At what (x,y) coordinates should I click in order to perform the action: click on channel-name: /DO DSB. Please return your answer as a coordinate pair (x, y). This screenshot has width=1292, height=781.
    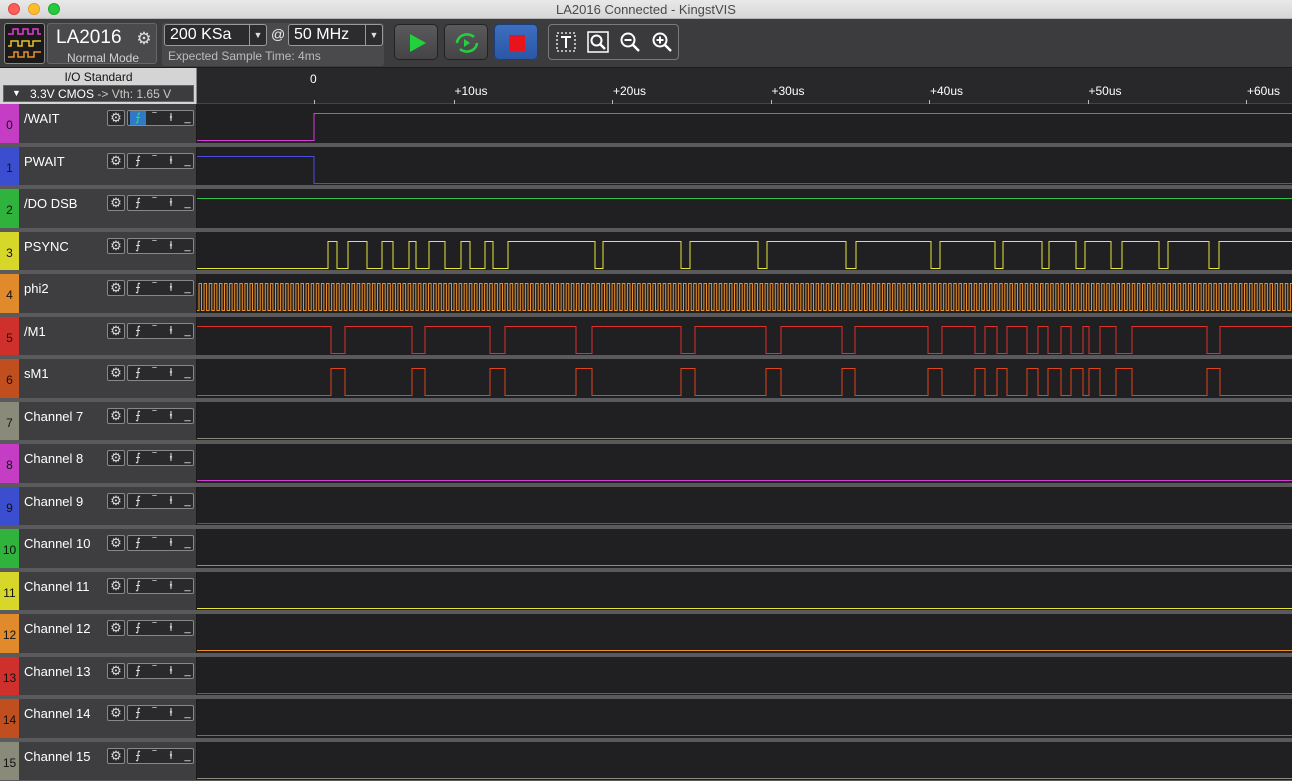
    Looking at the image, I should click on (50, 203).